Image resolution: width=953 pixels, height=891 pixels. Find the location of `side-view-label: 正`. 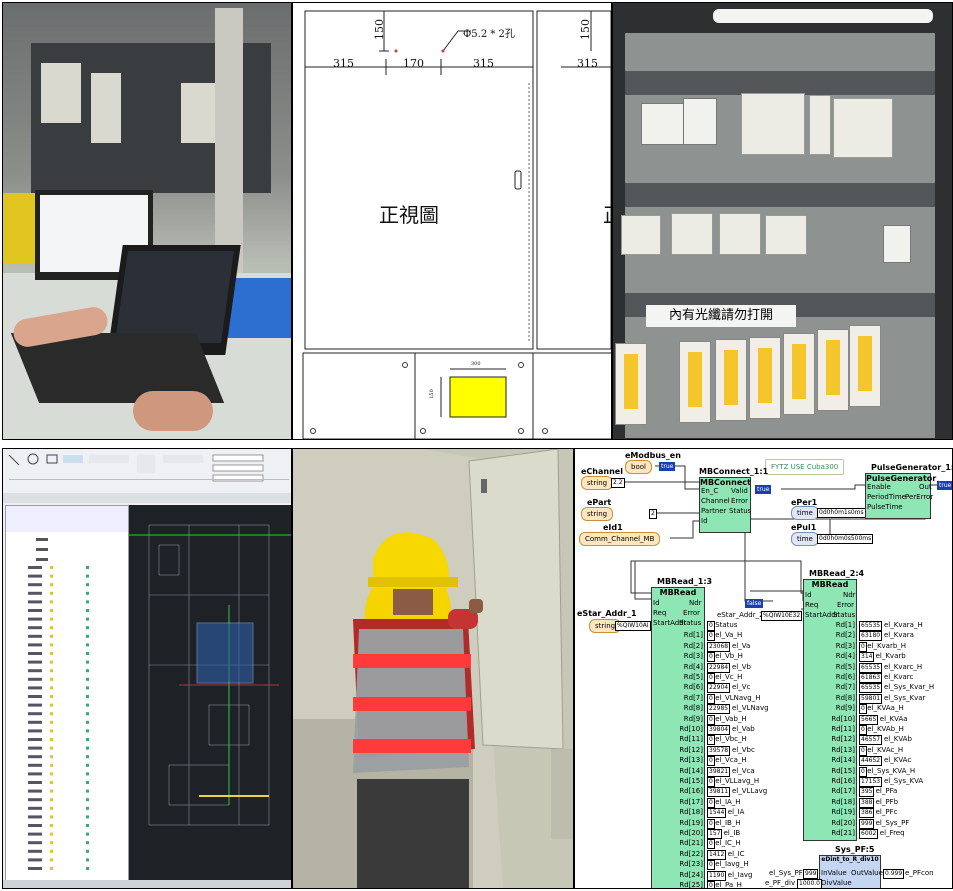

side-view-label: 正 is located at coordinates (607, 213).